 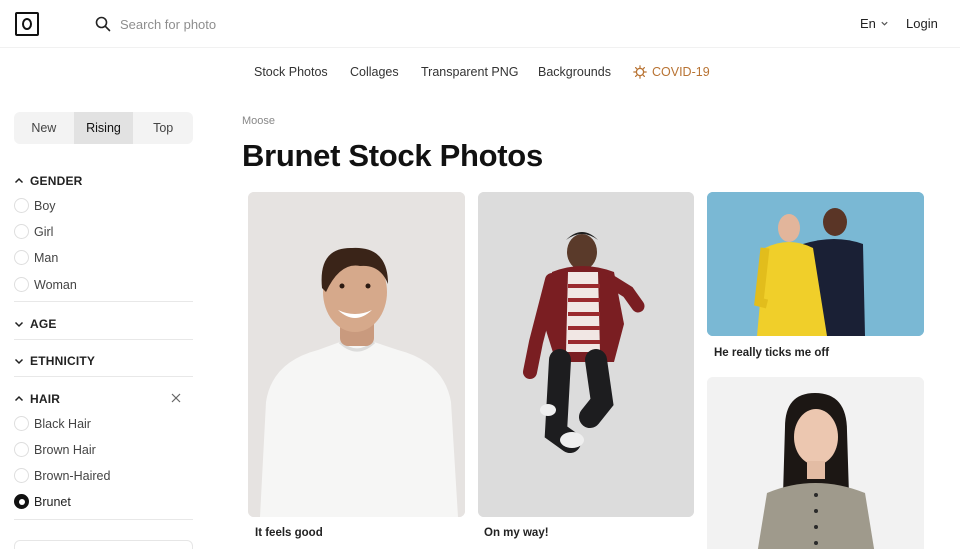 I want to click on option-label: Brown-Haired, so click(x=72, y=475).